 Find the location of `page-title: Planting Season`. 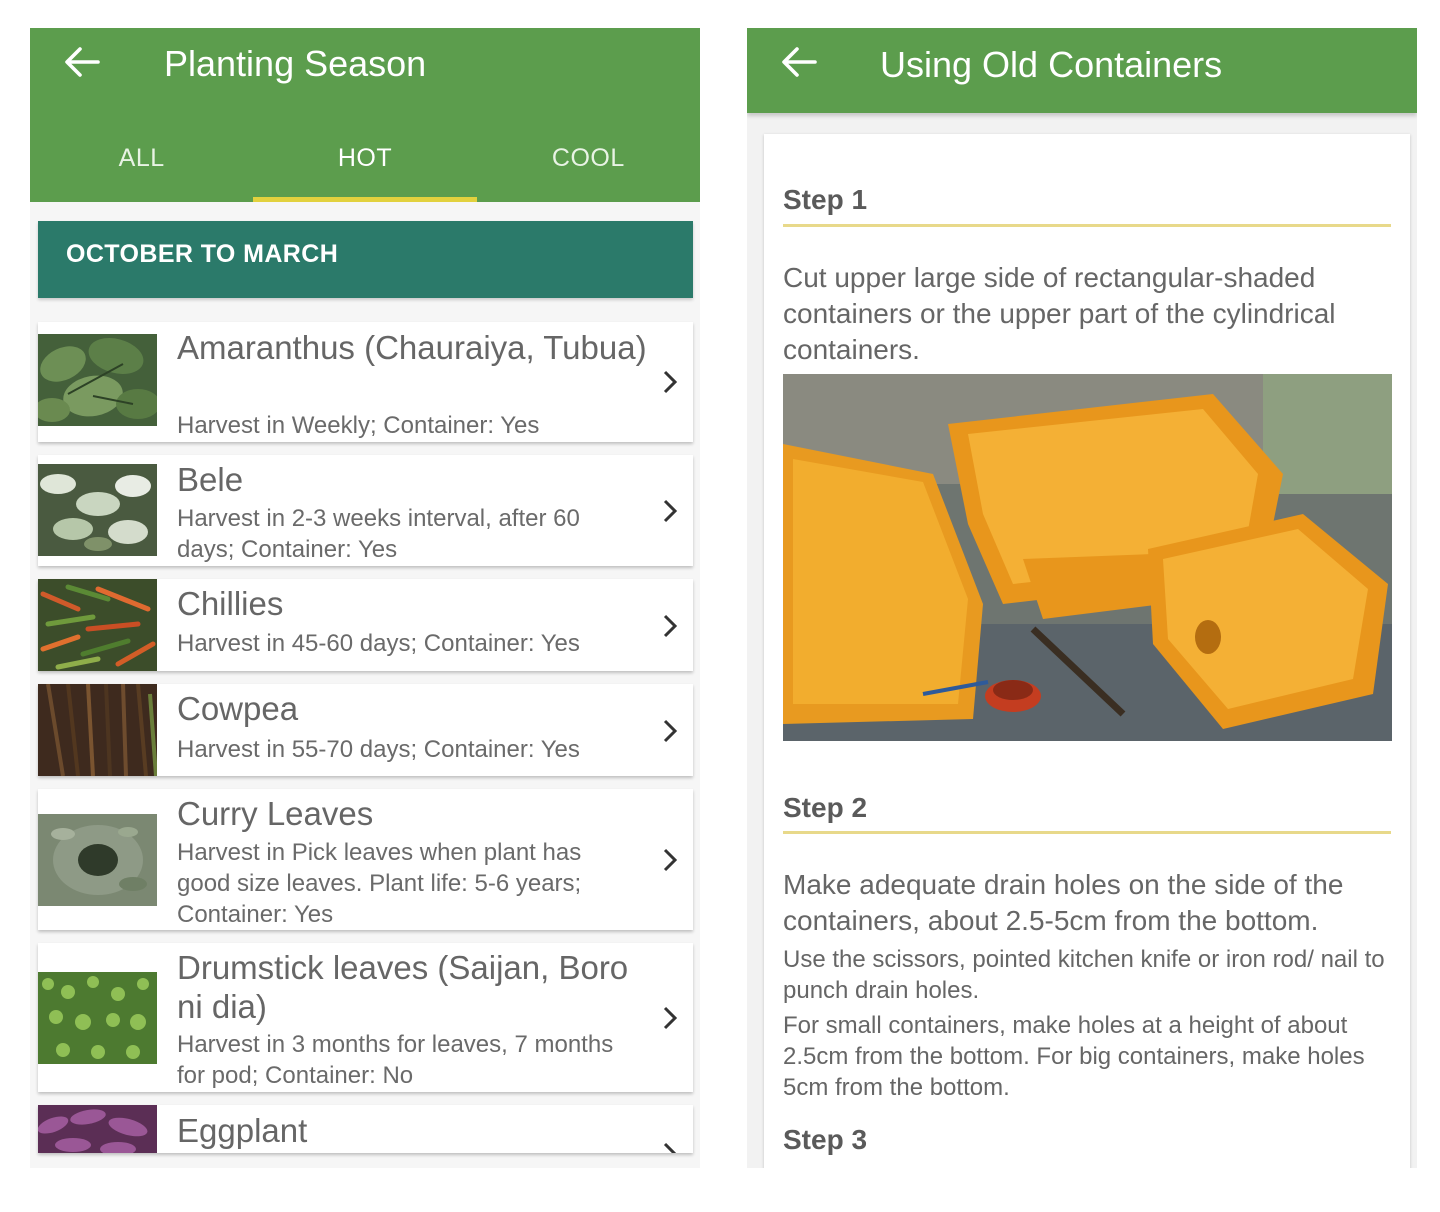

page-title: Planting Season is located at coordinates (295, 63).